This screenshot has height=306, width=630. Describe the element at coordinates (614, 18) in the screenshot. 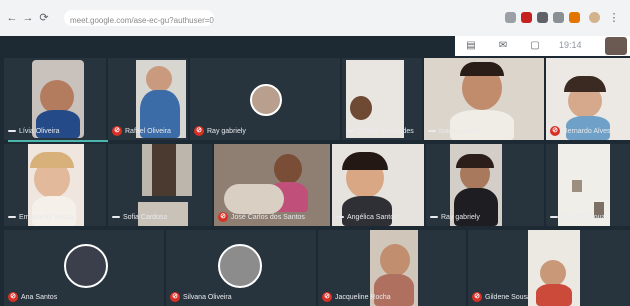

I see `browser-menu-icon: ⋮` at that location.